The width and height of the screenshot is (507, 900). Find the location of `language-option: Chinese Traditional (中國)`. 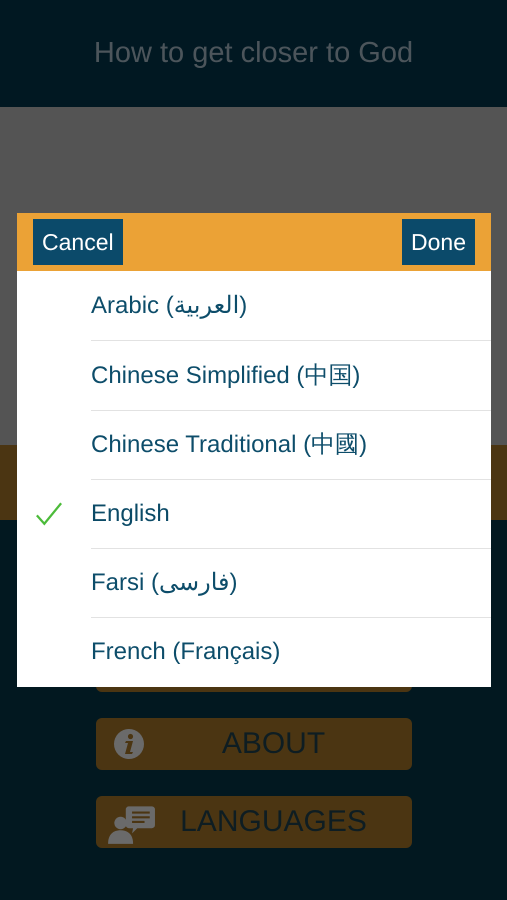

language-option: Chinese Traditional (中國) is located at coordinates (254, 444).